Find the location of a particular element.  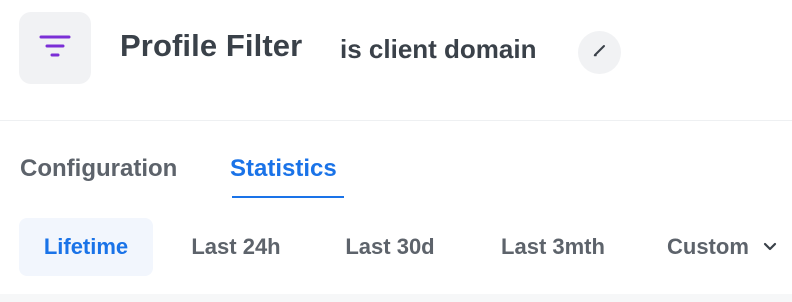

range-label: Last 30d is located at coordinates (390, 246).